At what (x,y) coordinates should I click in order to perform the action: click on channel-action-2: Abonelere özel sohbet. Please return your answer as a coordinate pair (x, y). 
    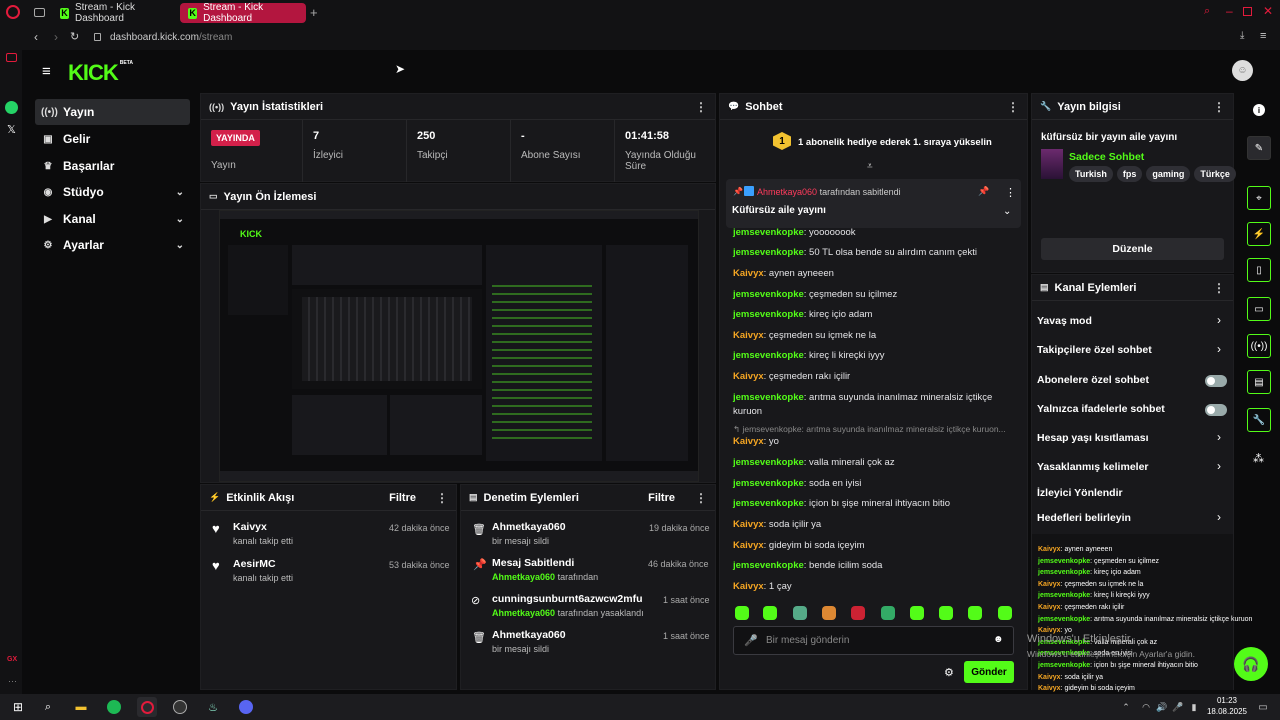
    Looking at the image, I should click on (1093, 380).